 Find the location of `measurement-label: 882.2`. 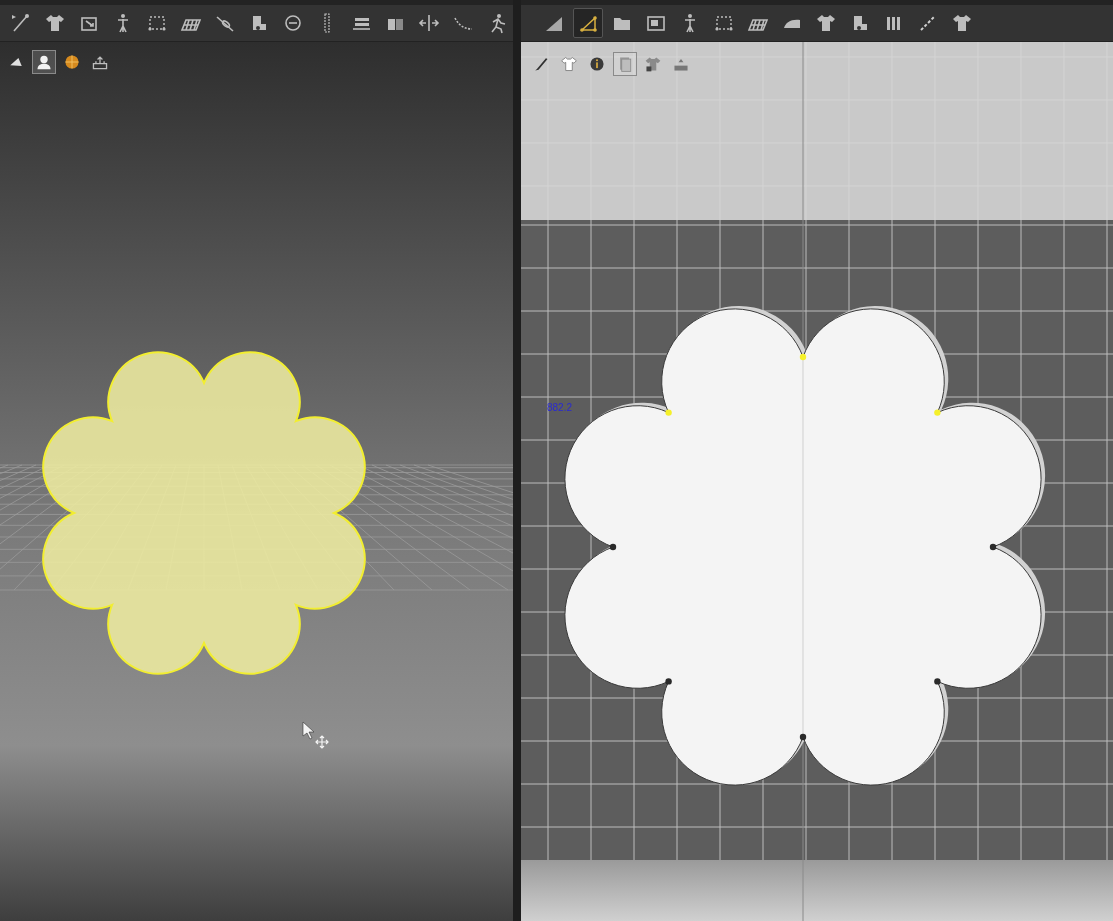

measurement-label: 882.2 is located at coordinates (560, 408).